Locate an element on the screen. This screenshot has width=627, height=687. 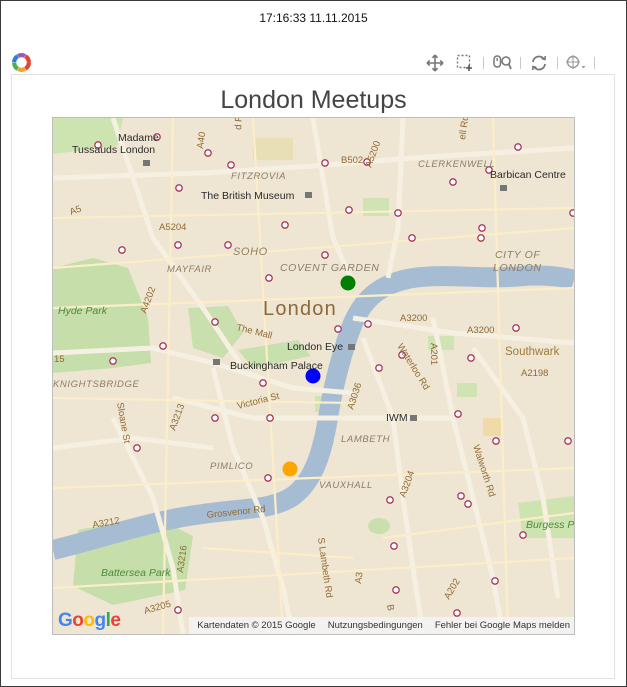
map-data-credit: Kartendaten © 2015 Google is located at coordinates (256, 625).